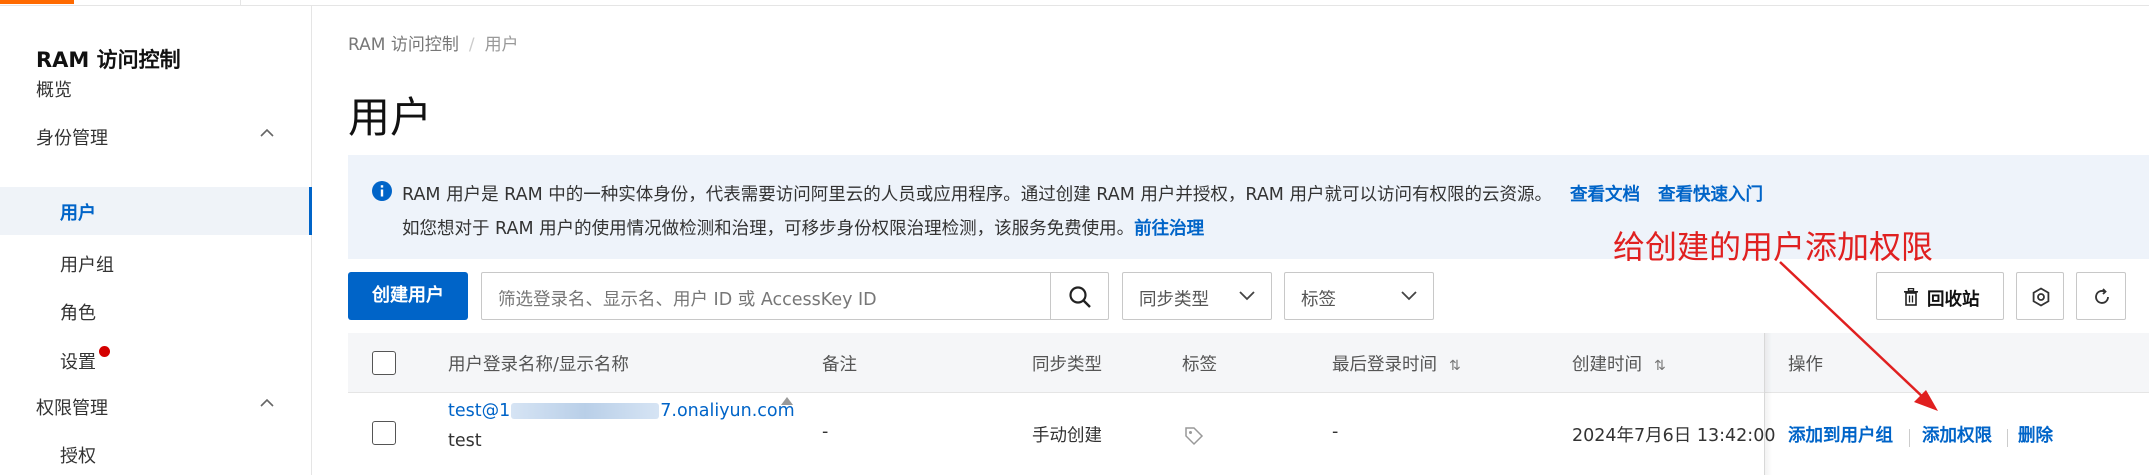 This screenshot has height=475, width=2149. What do you see at coordinates (403, 45) in the screenshot?
I see `breadcrumb-root: RAM 访问控制` at bounding box center [403, 45].